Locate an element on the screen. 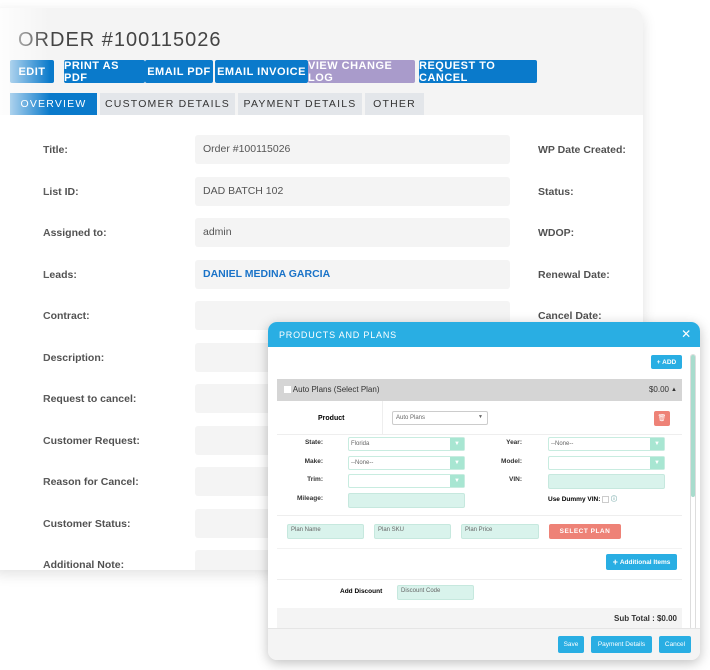 This screenshot has width=710, height=670. field-label: Status: is located at coordinates (556, 191).